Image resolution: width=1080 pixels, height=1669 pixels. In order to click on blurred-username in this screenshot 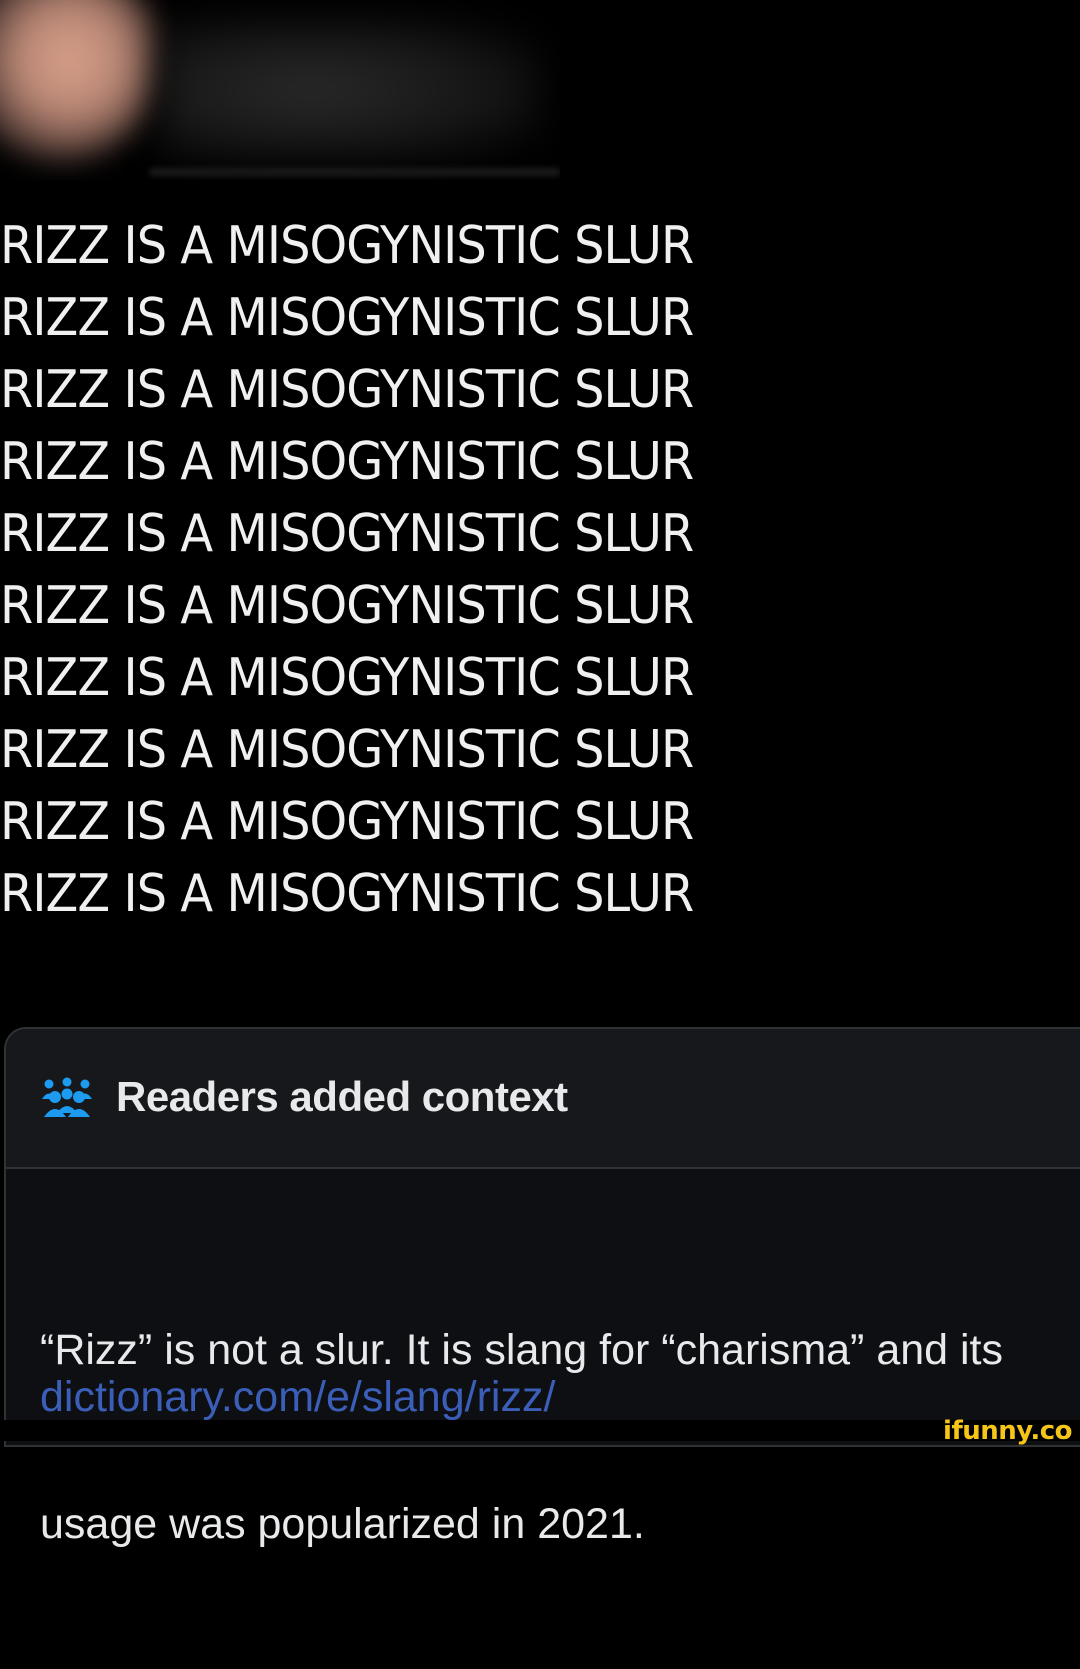, I will do `click(350, 90)`.